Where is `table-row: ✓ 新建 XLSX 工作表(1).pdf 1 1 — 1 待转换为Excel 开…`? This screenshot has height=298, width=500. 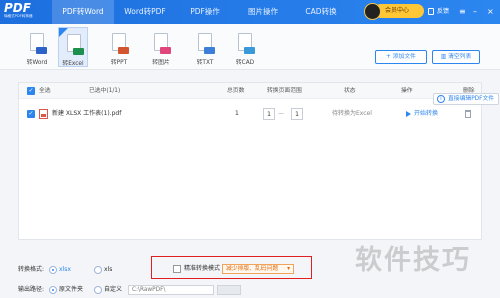 table-row: ✓ 新建 XLSX 工作表(1).pdf 1 1 — 1 待转换为Excel 开… is located at coordinates (250, 114).